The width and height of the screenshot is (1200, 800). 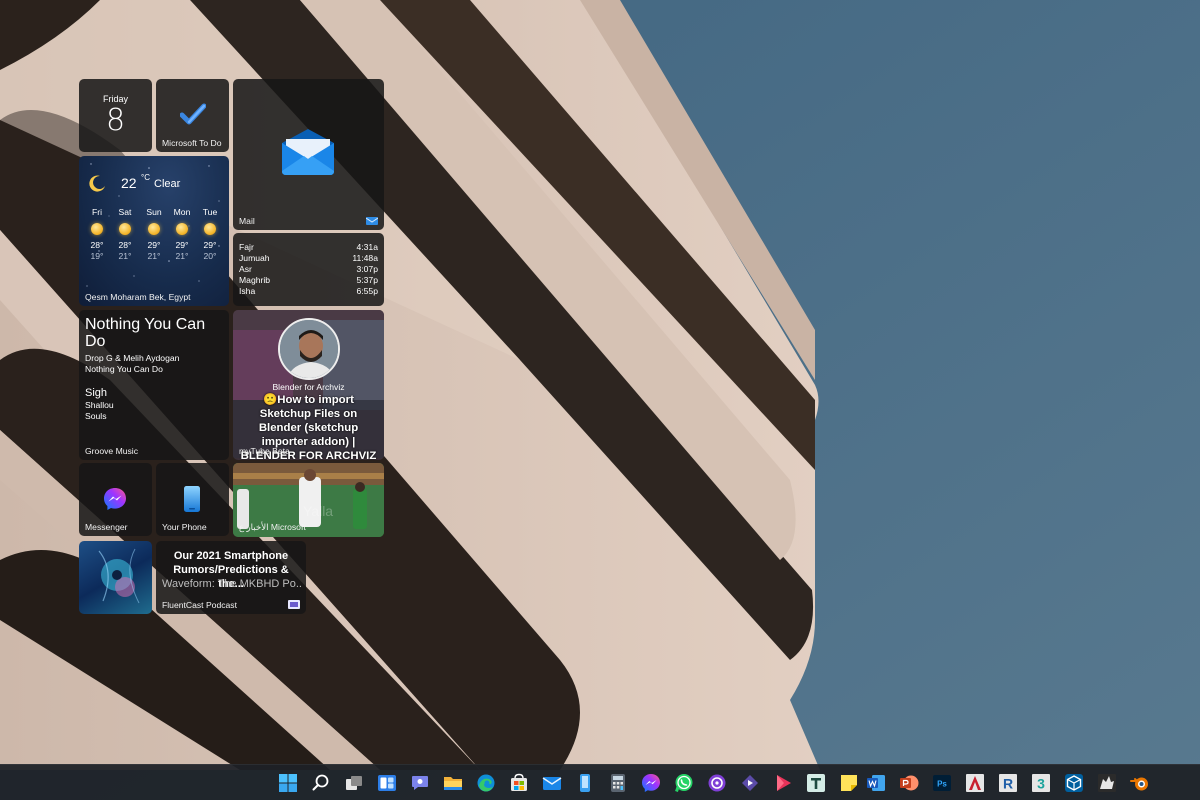 I want to click on powerpoint-icon, so click(x=909, y=783).